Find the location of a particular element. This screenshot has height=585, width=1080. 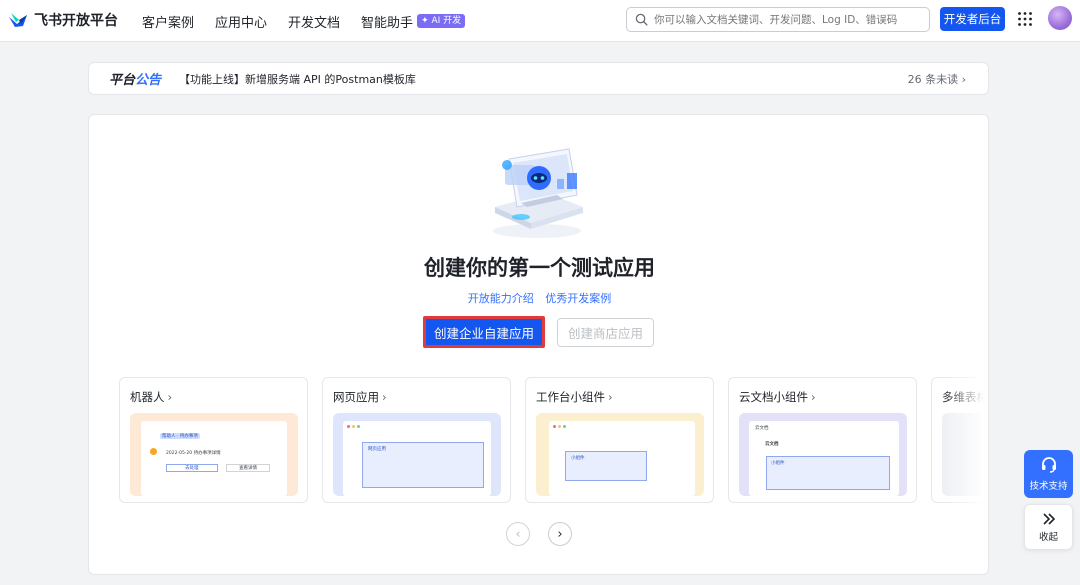

chevron-left-icon: ‹ is located at coordinates (518, 534).